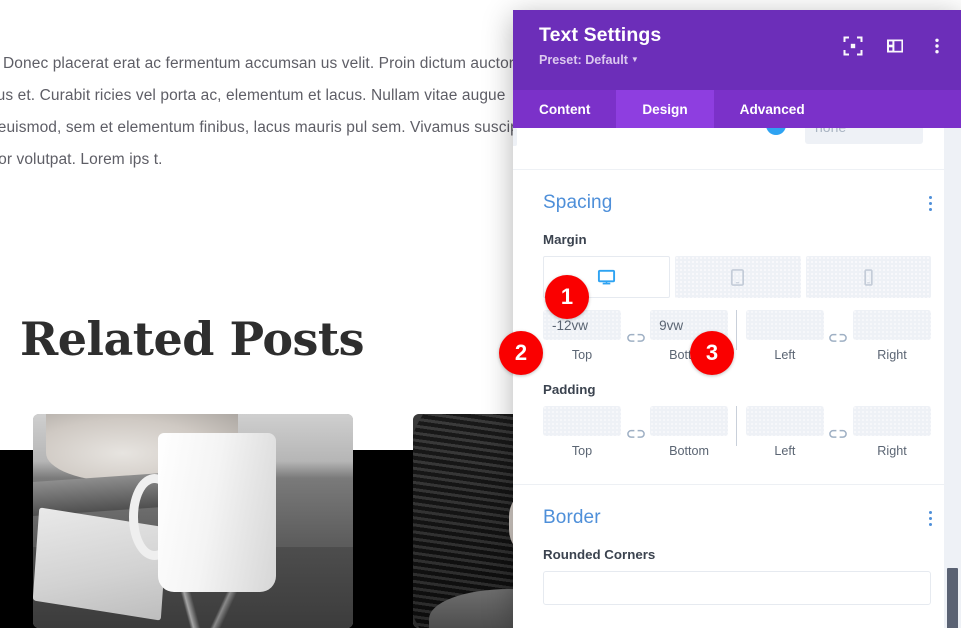  What do you see at coordinates (564, 109) in the screenshot?
I see `tab-content: Content` at bounding box center [564, 109].